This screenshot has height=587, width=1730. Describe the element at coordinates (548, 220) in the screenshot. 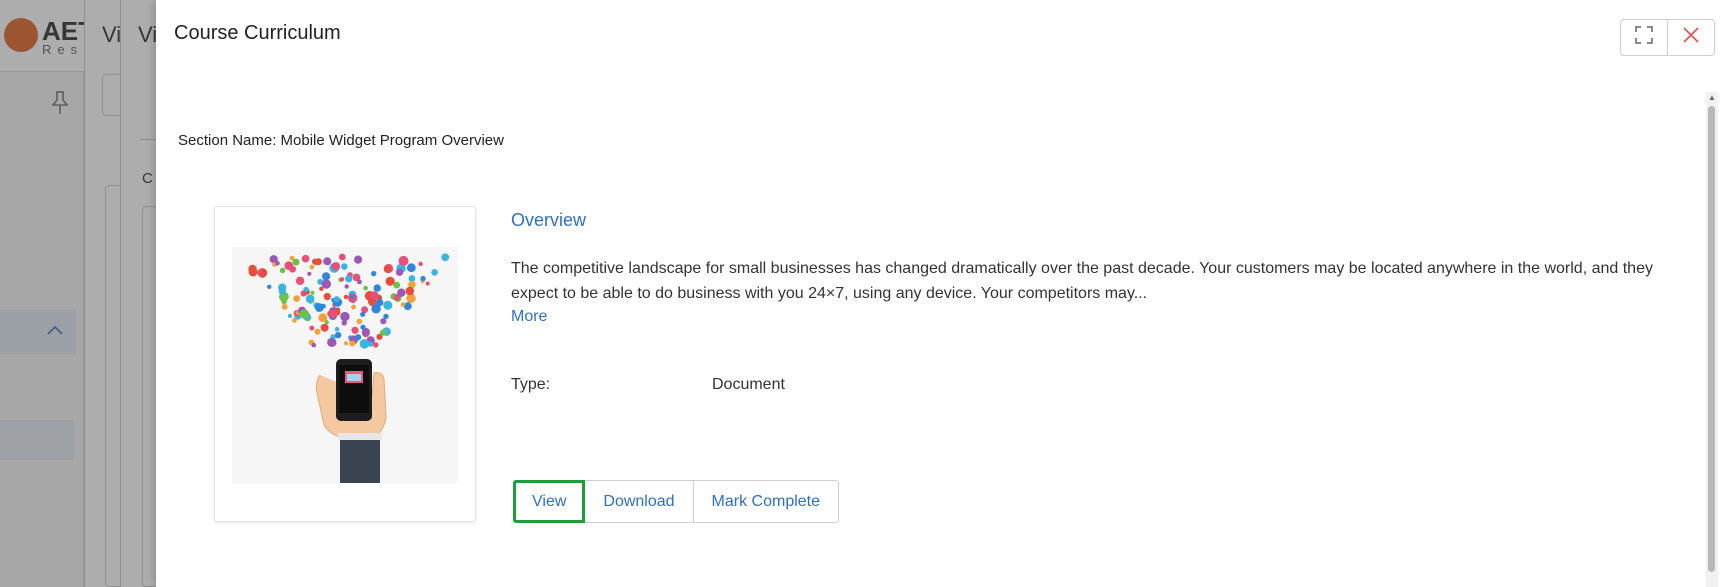

I see `item-title-link: Overview` at that location.